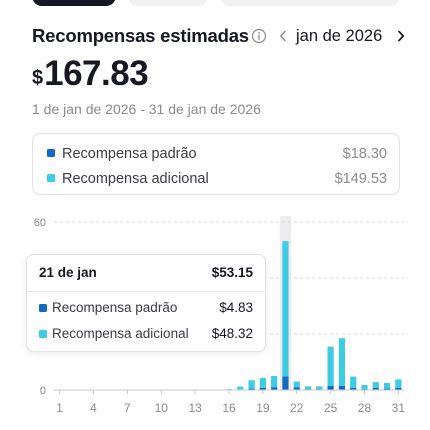  Describe the element at coordinates (168, 3) in the screenshot. I see `tab-secondary` at that location.